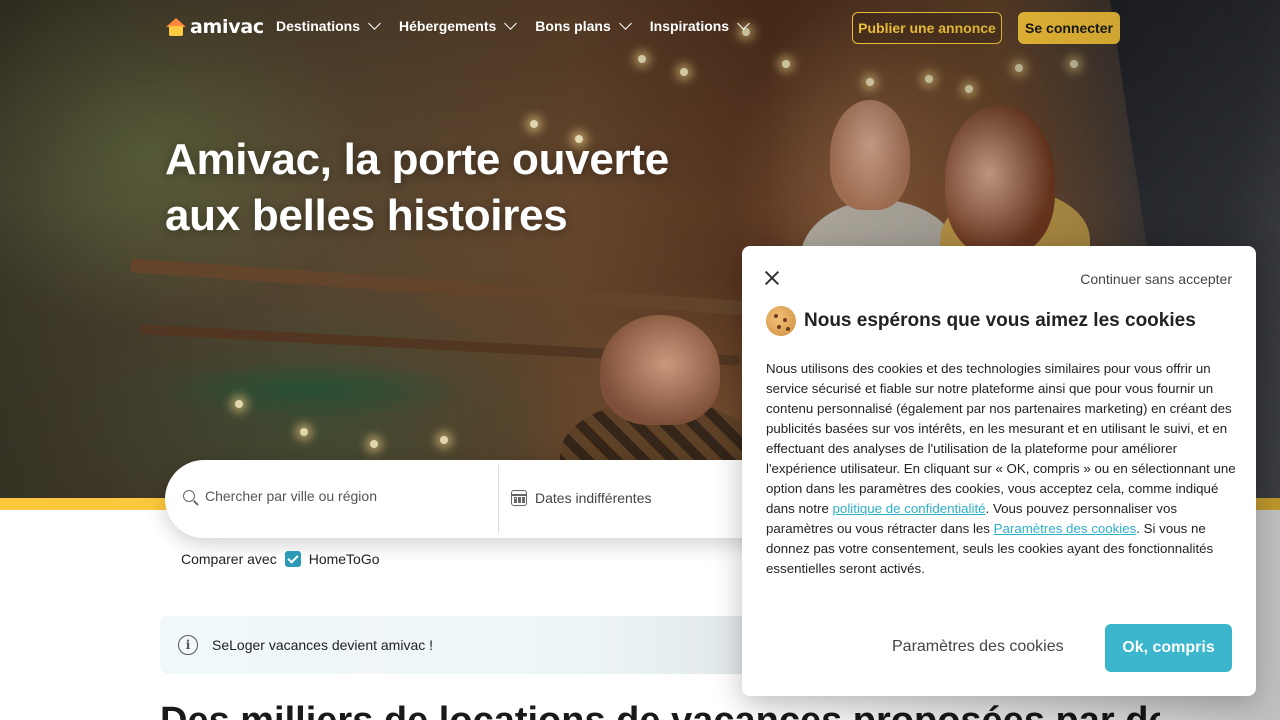 The width and height of the screenshot is (1280, 720). What do you see at coordinates (448, 26) in the screenshot?
I see `nav-item-label: Hébergements` at bounding box center [448, 26].